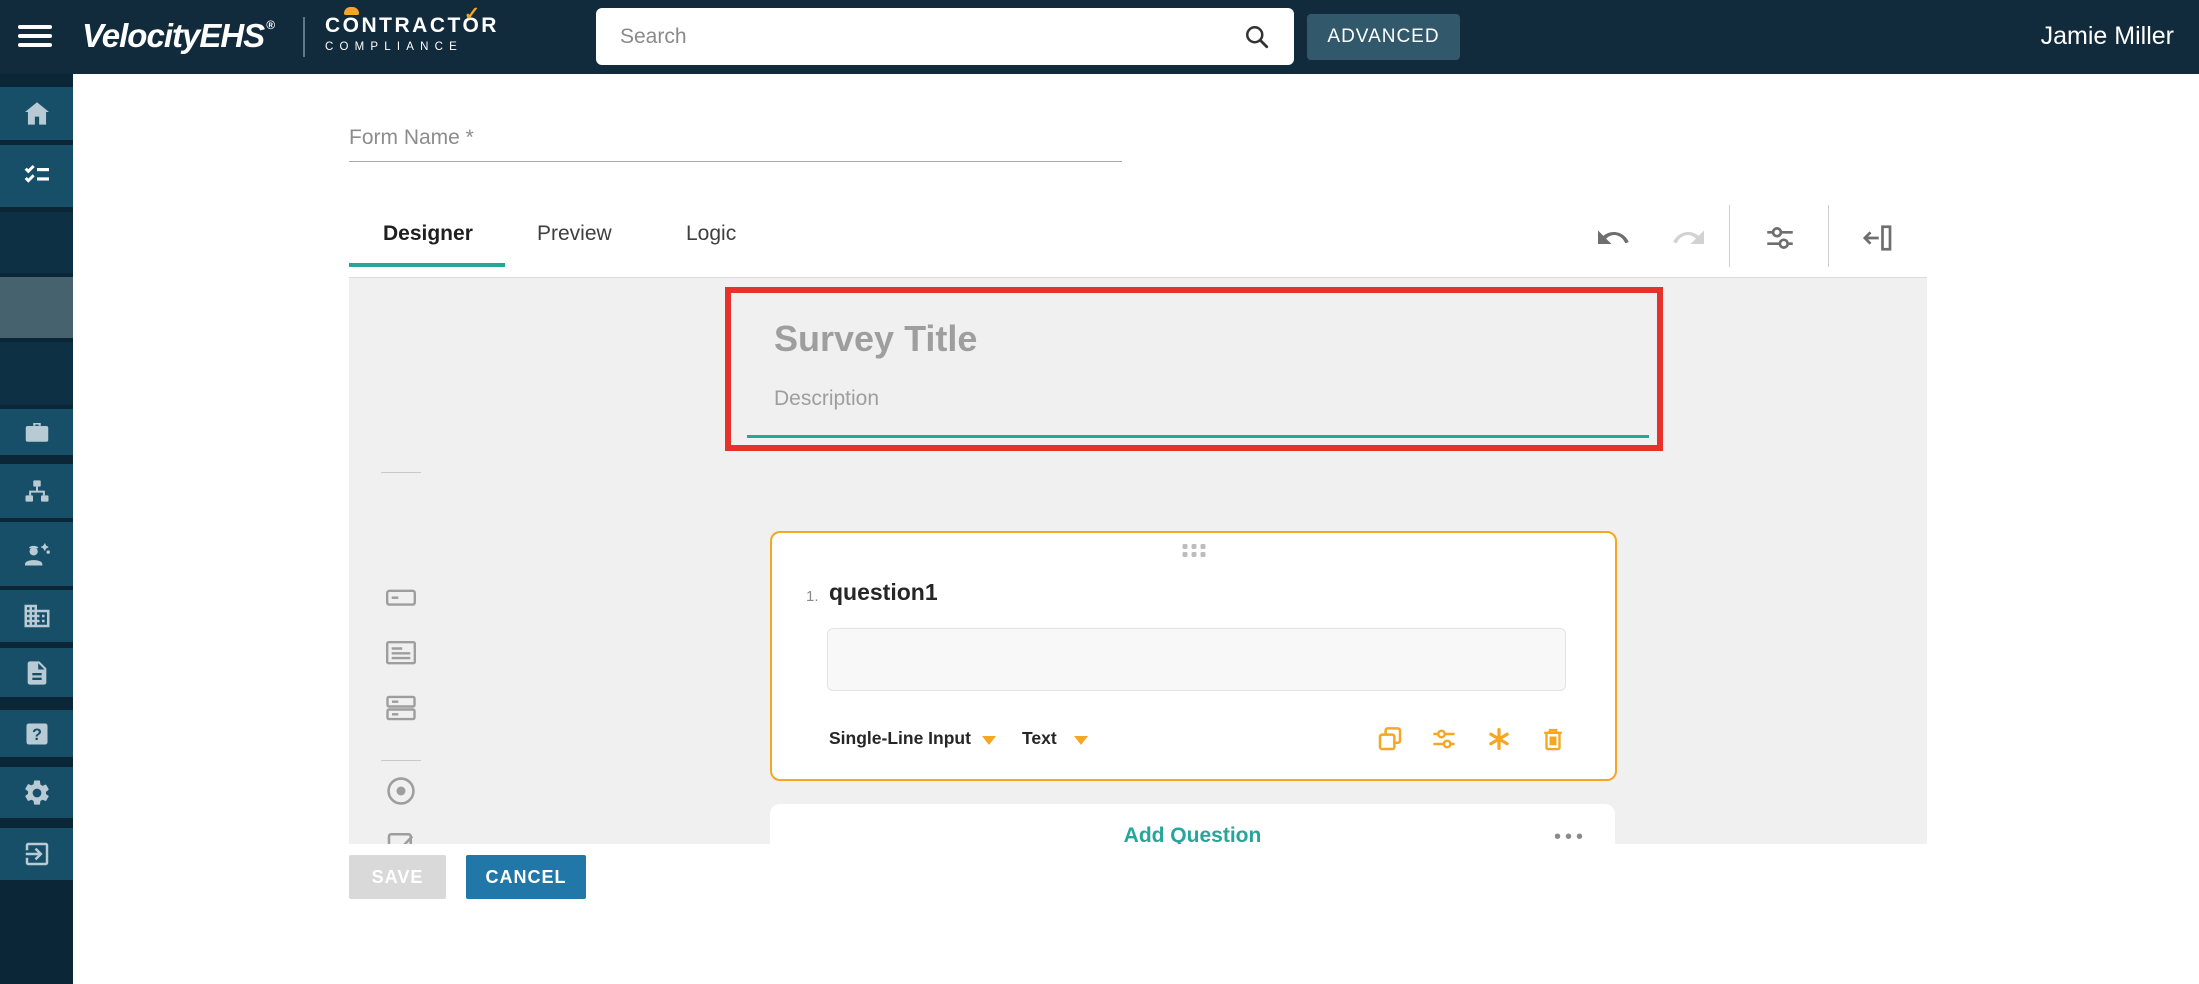 Image resolution: width=2199 pixels, height=984 pixels. I want to click on tab-logic: Logic, so click(711, 234).